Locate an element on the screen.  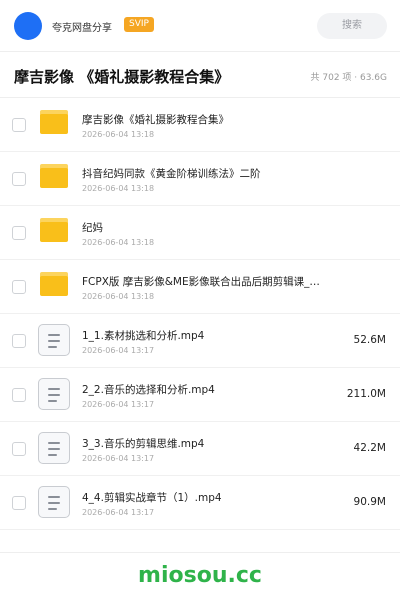
avatar is located at coordinates (28, 26).